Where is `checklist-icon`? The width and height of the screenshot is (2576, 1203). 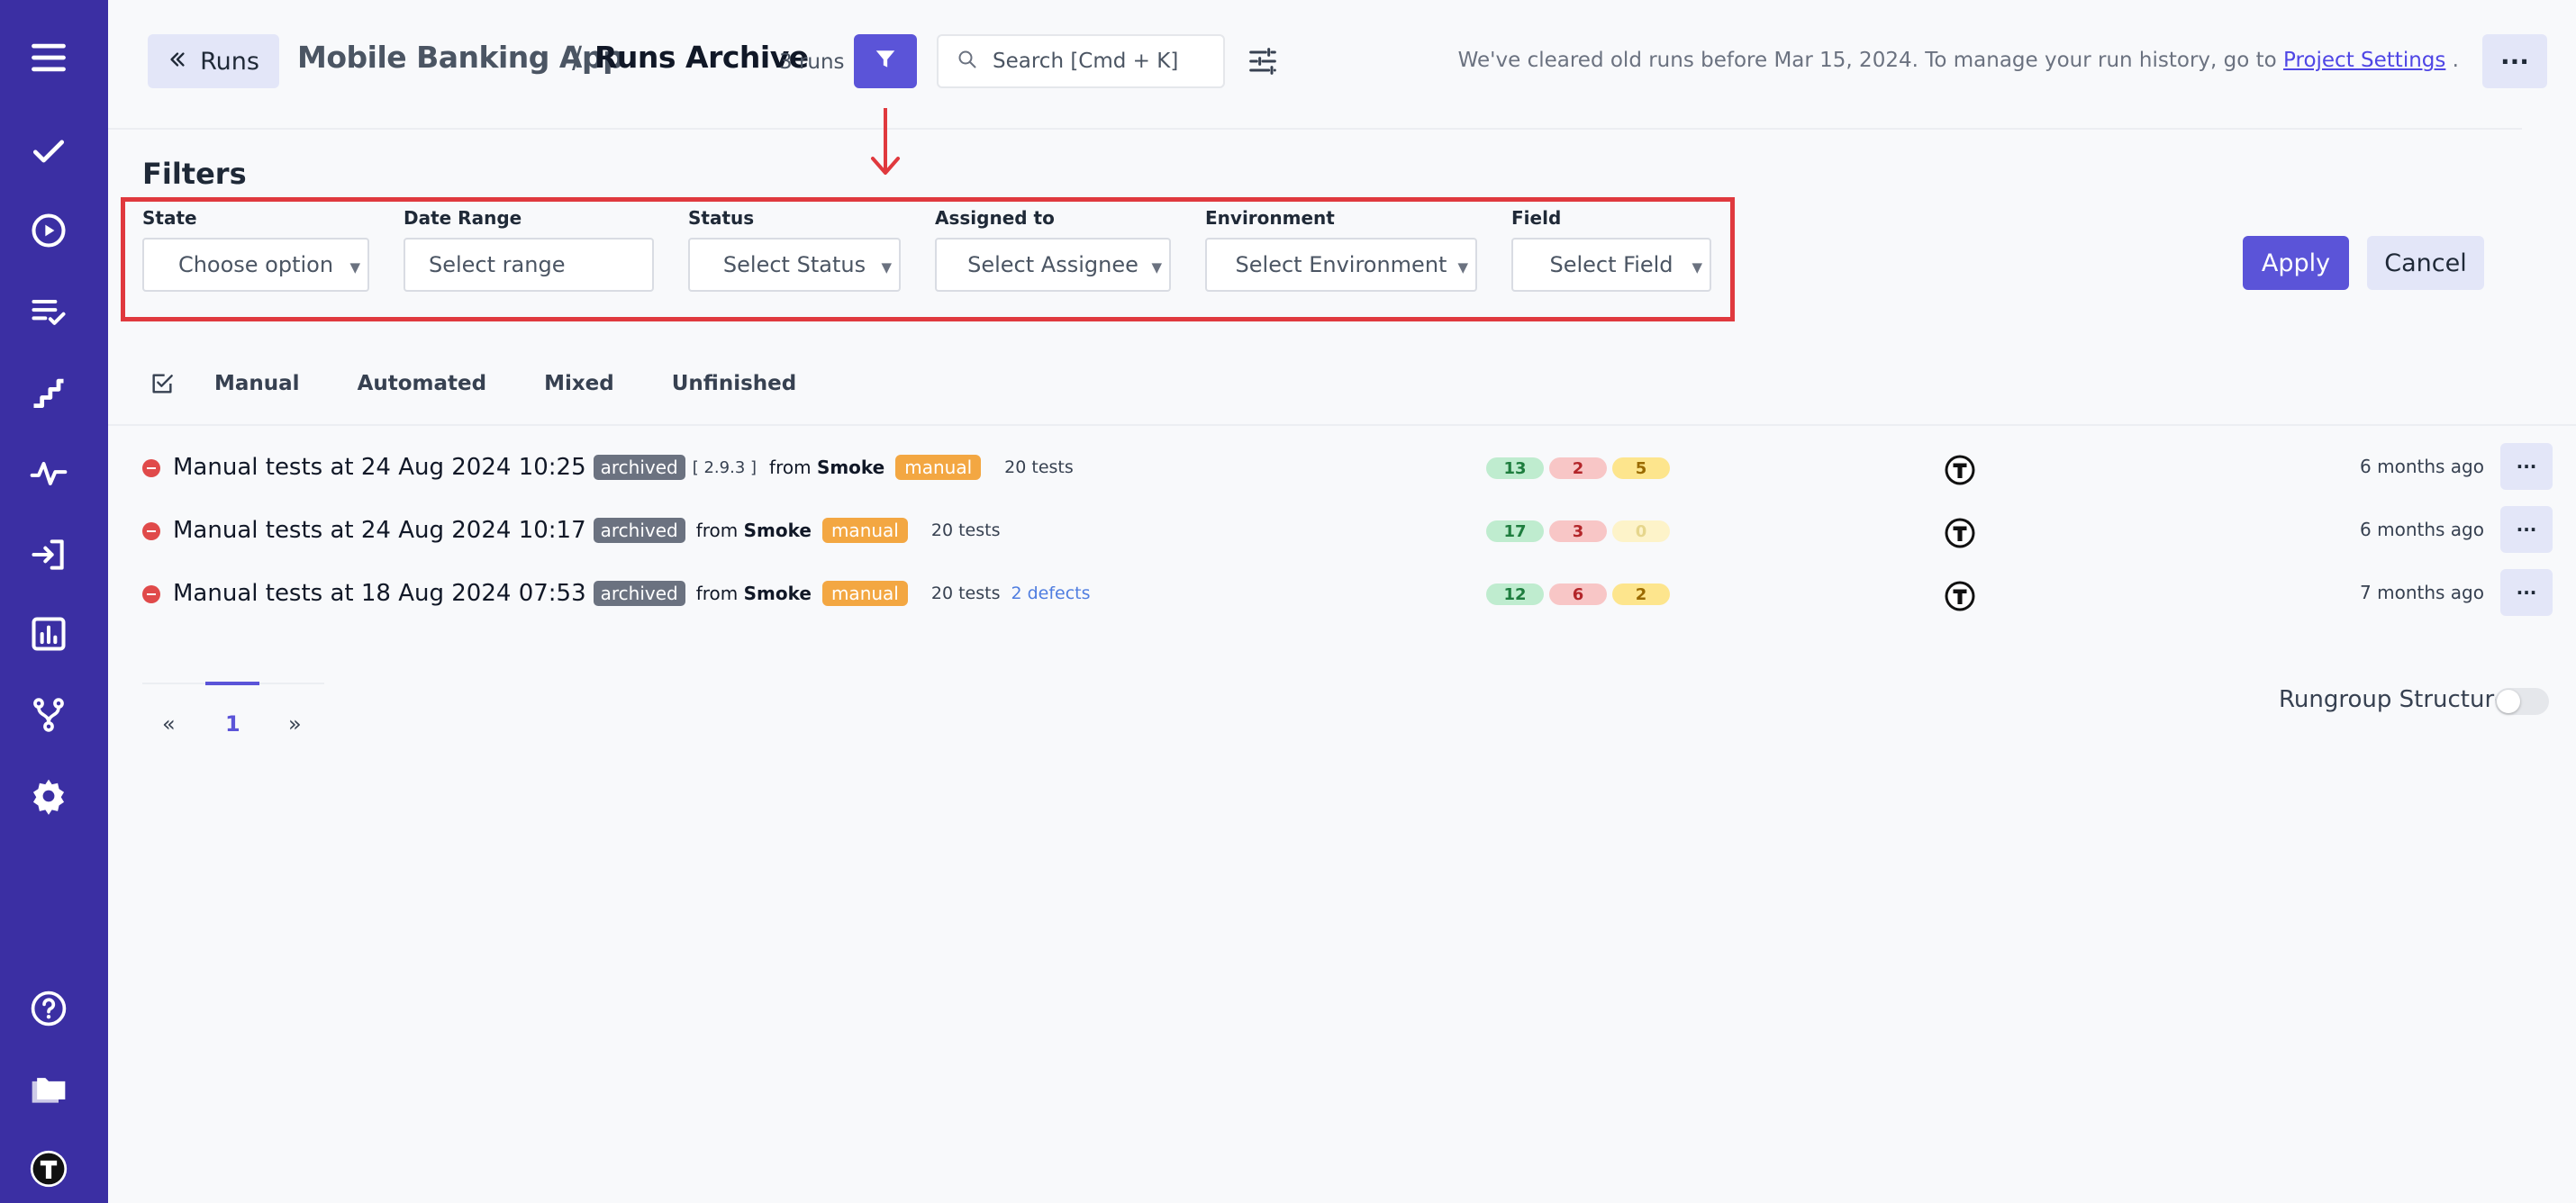 checklist-icon is located at coordinates (48, 311).